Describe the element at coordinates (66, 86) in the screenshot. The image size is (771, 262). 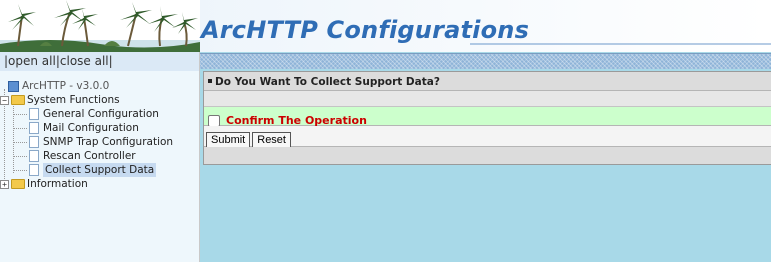
I see `tree-root-label: ArcHTTP - v3.0.0` at that location.